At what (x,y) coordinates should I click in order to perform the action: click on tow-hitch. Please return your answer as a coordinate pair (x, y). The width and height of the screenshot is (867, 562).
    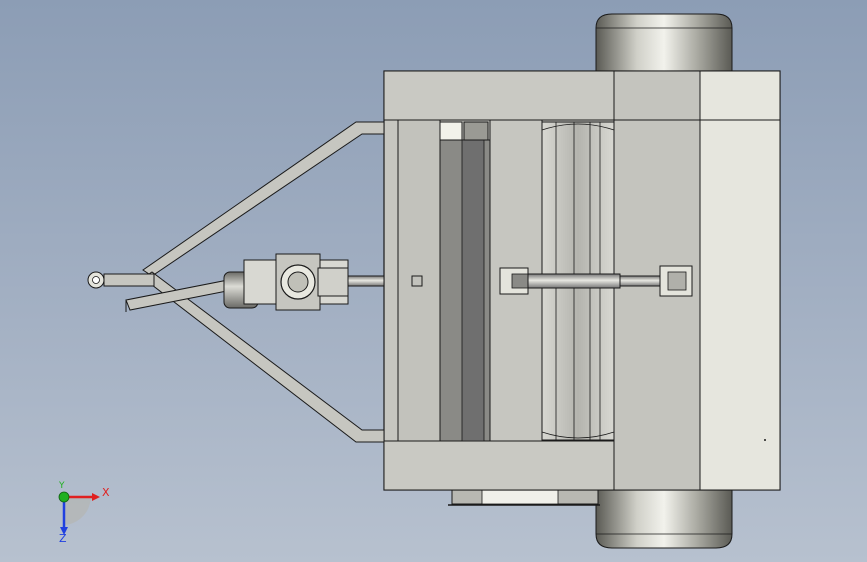
    Looking at the image, I should click on (121, 280).